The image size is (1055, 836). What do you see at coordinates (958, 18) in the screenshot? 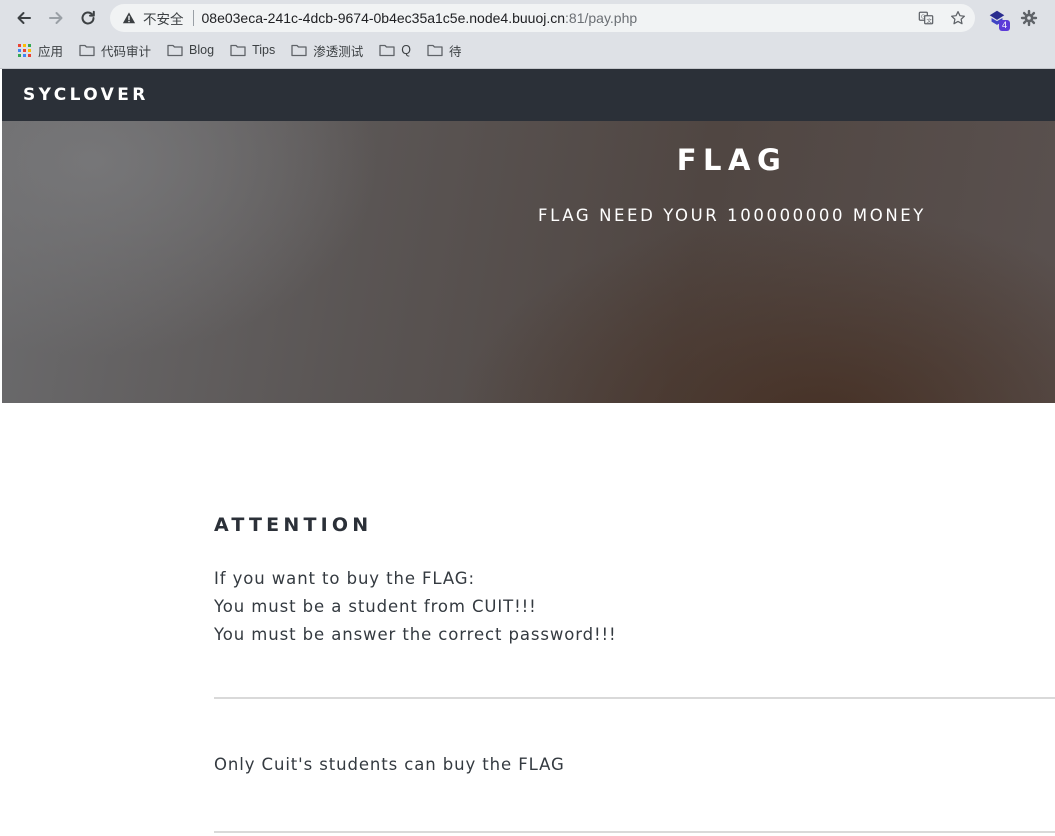
I see `bookmark-star-icon` at bounding box center [958, 18].